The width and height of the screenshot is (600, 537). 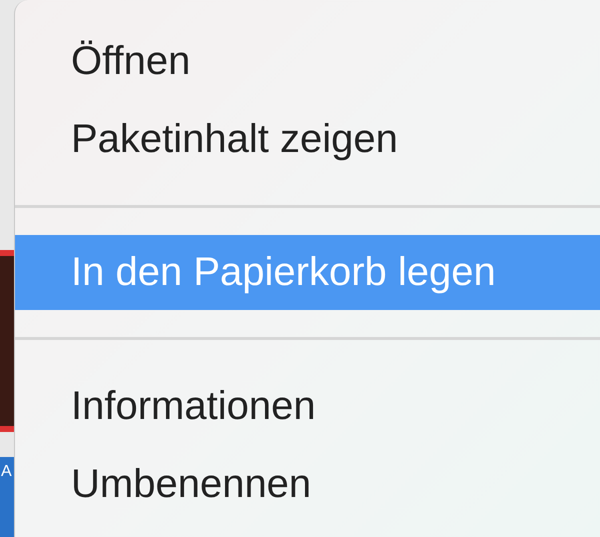 What do you see at coordinates (7, 341) in the screenshot?
I see `app-icon` at bounding box center [7, 341].